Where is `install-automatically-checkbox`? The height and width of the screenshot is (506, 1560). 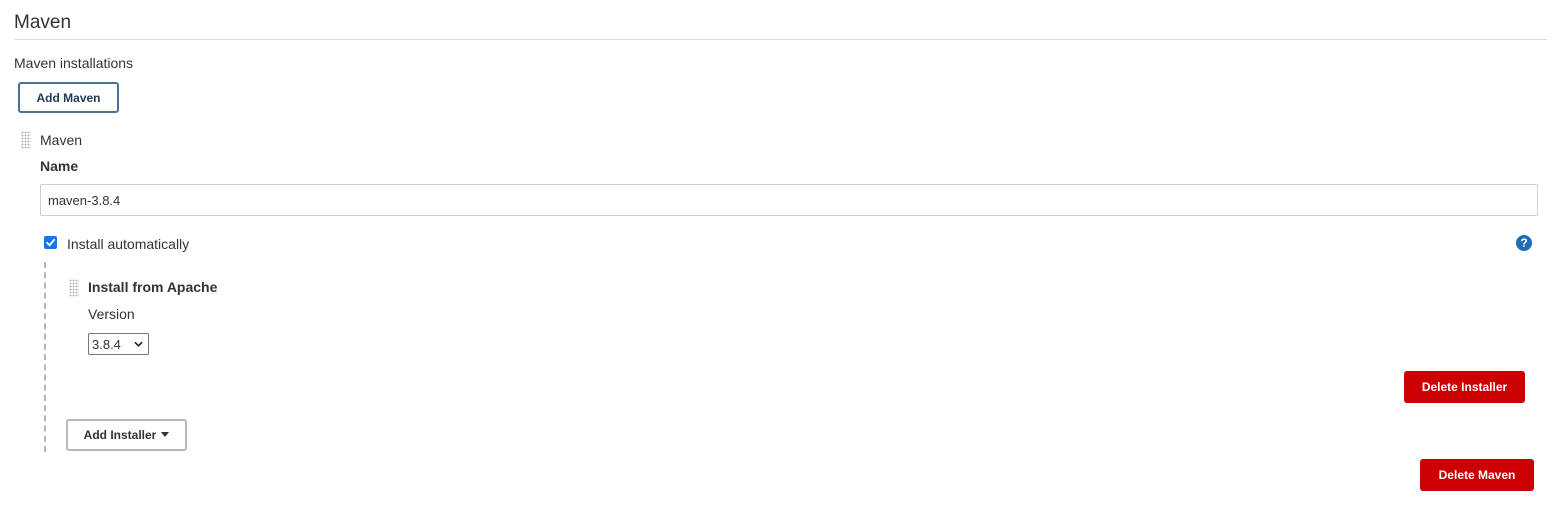
install-automatically-checkbox is located at coordinates (50, 242).